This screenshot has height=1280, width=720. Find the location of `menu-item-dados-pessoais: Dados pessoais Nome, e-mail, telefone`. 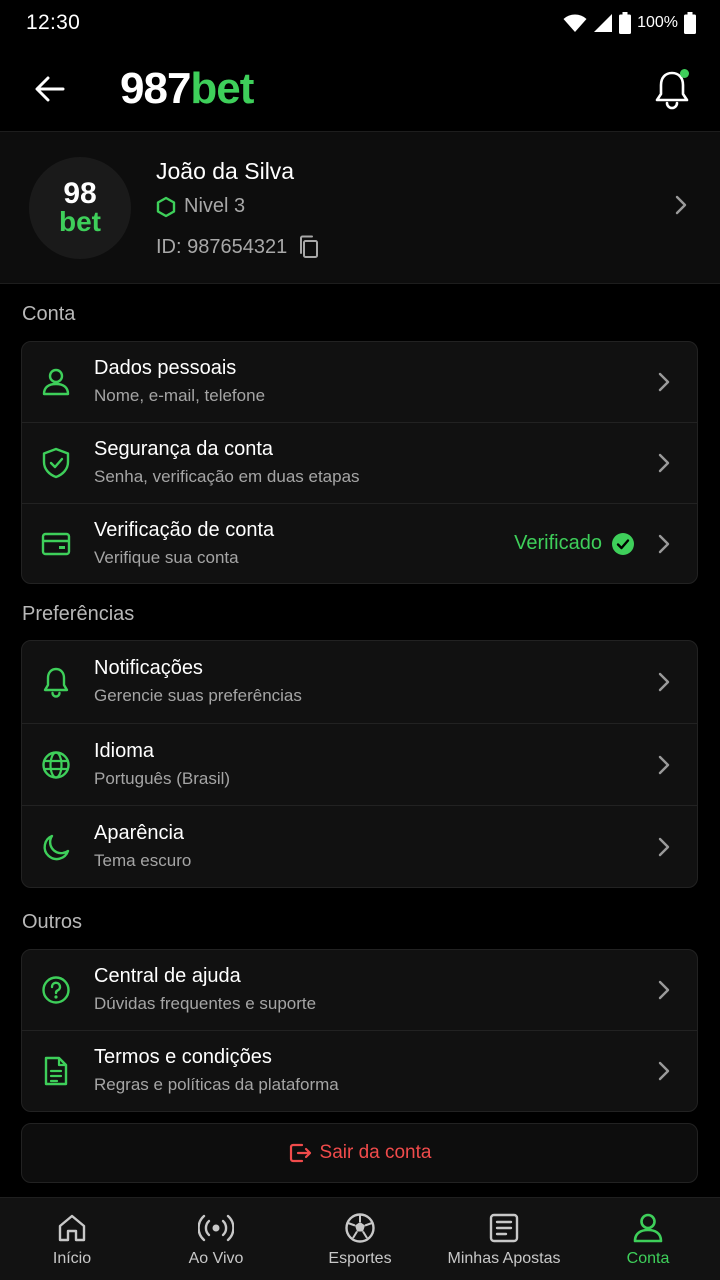

menu-item-dados-pessoais: Dados pessoais Nome, e-mail, telefone is located at coordinates (359, 382).